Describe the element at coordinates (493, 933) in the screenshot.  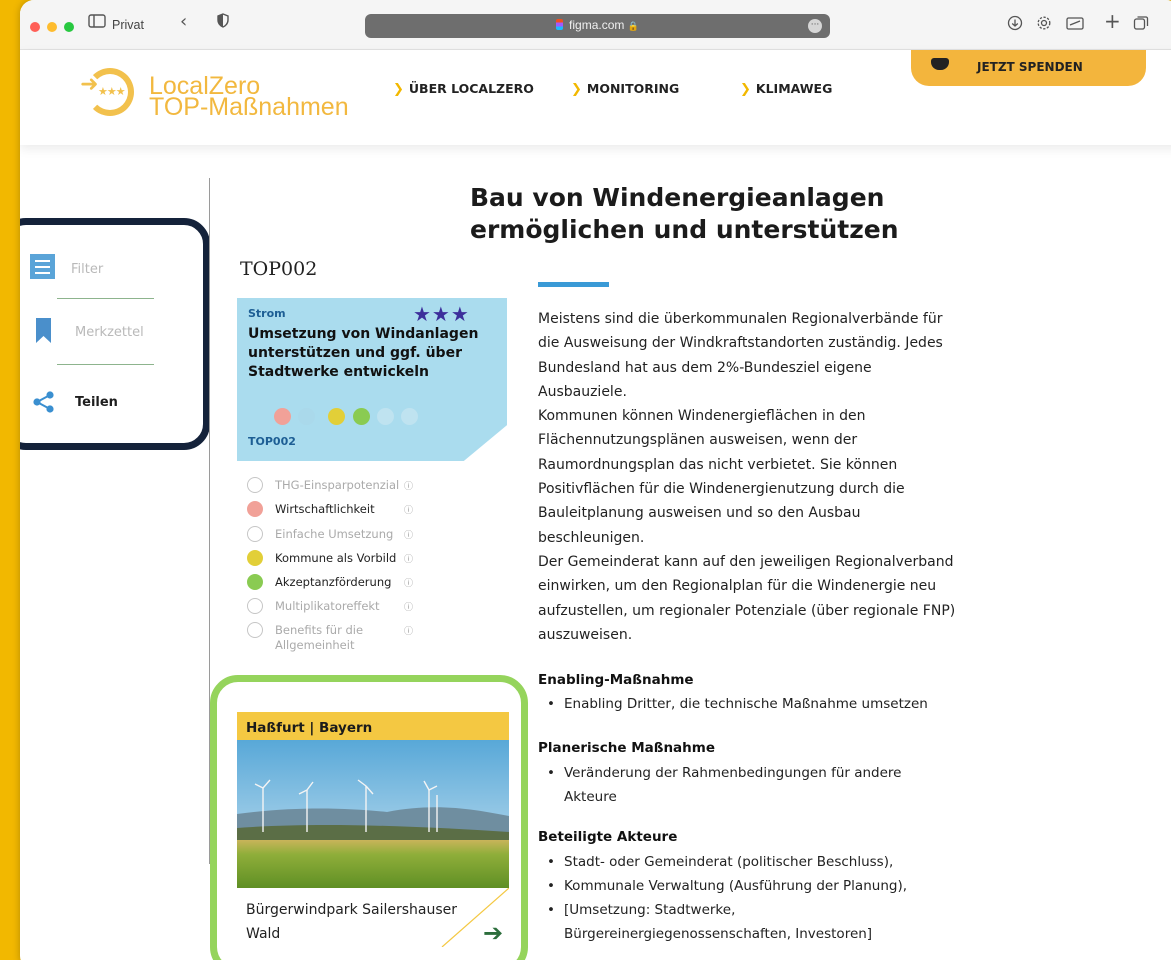
I see `arrow-right-icon: ➔` at that location.